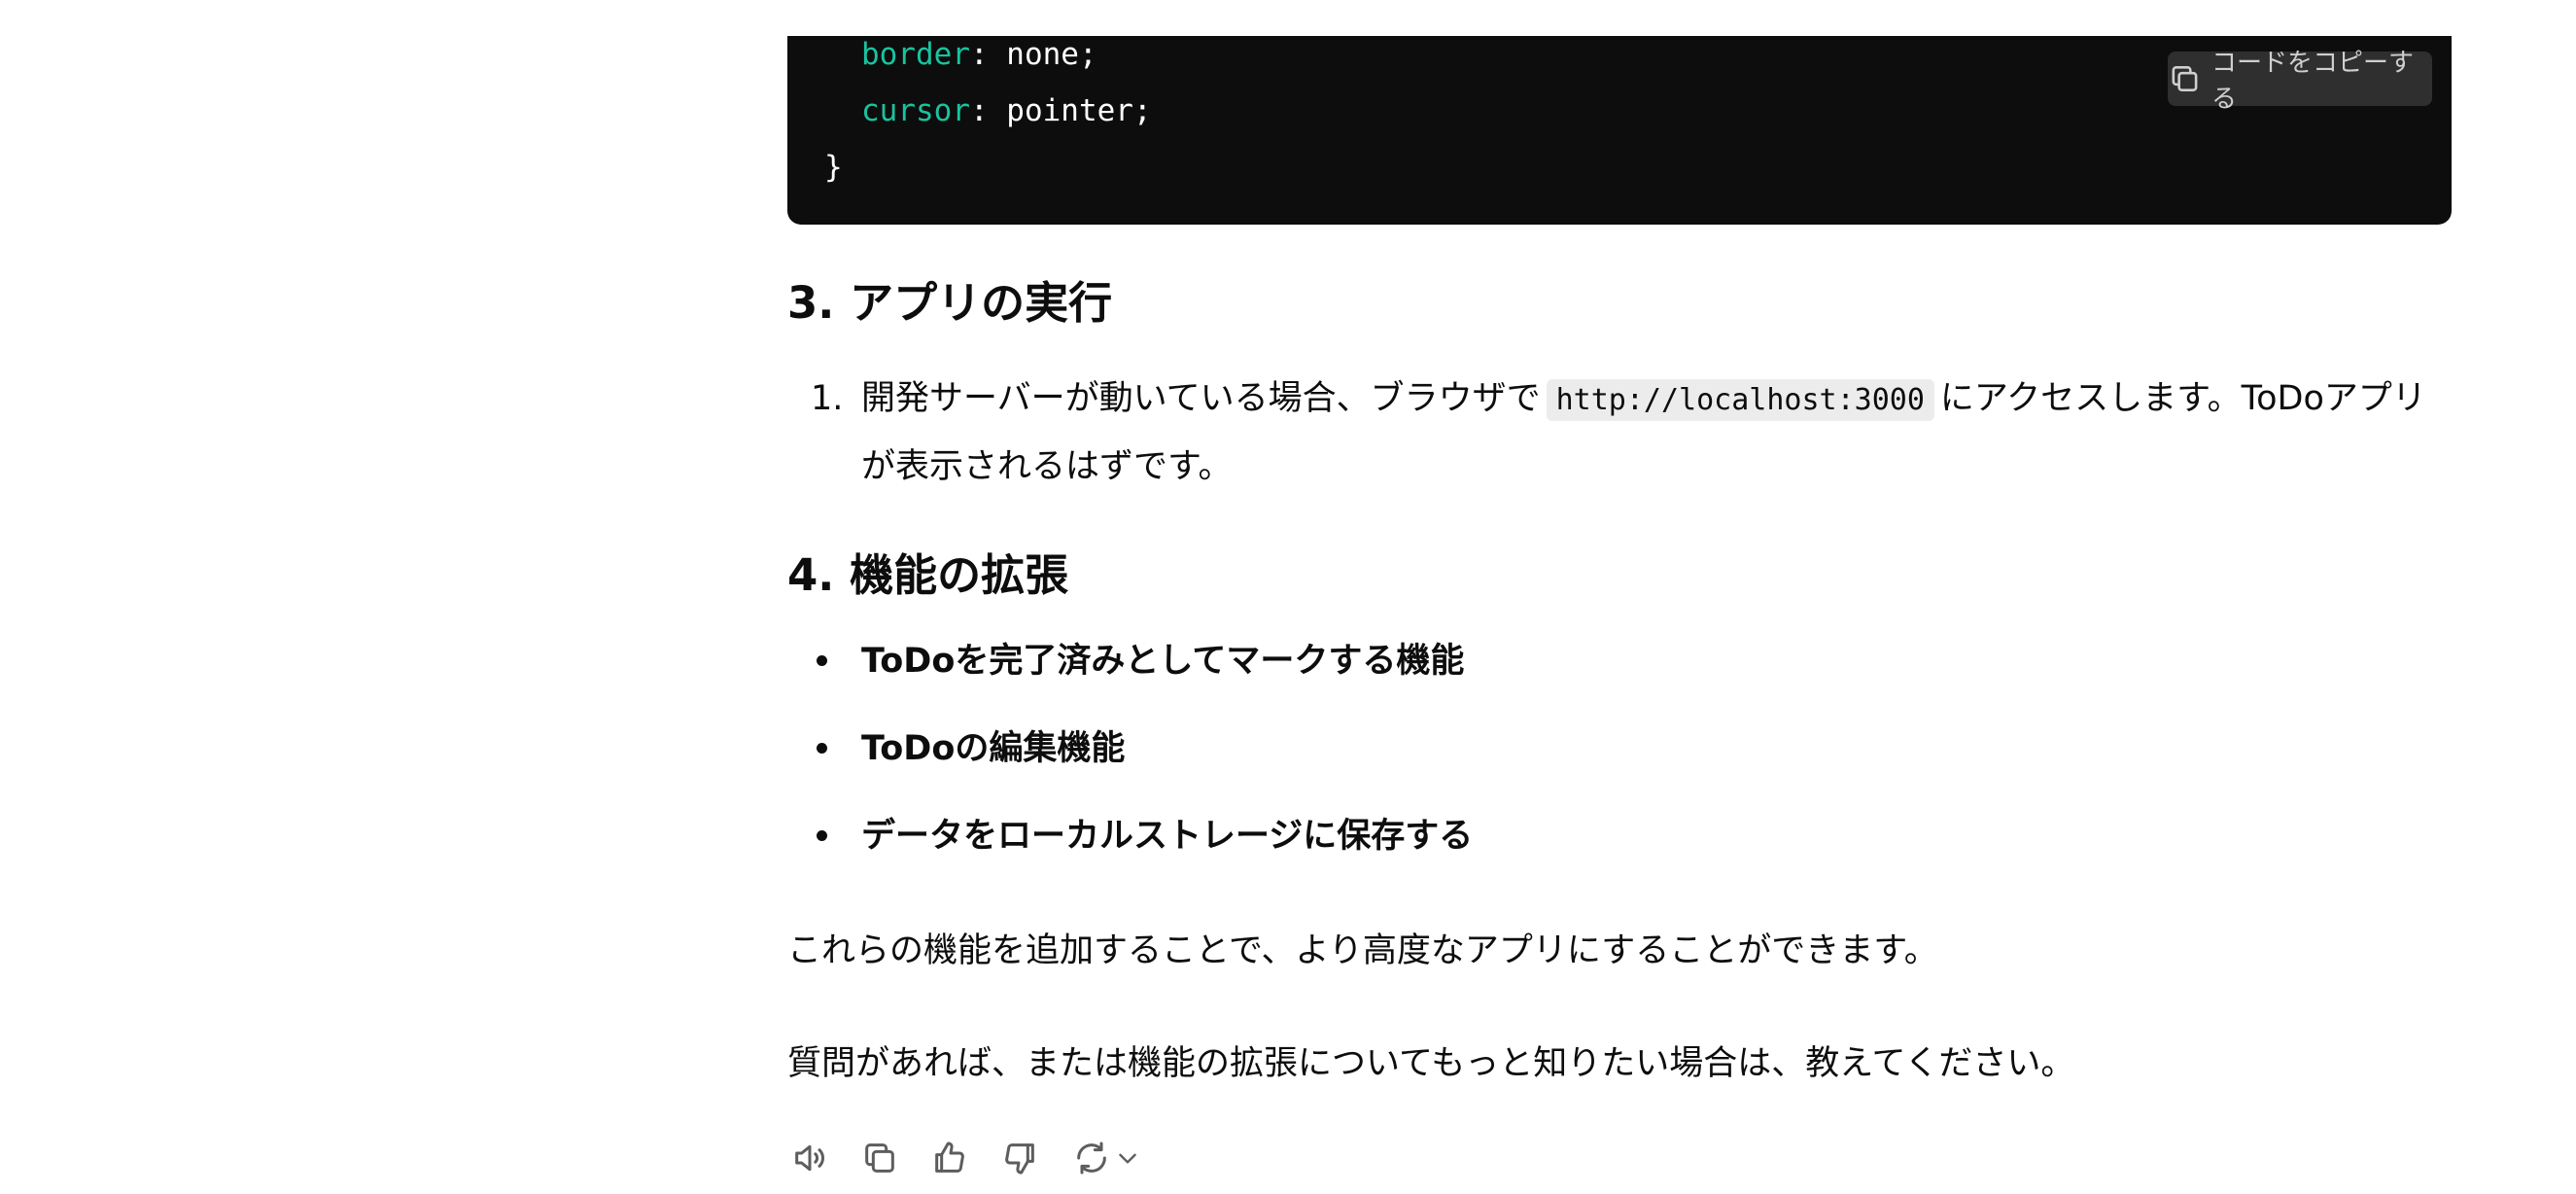 The image size is (2576, 1194). I want to click on thumbs-up-icon, so click(950, 1157).